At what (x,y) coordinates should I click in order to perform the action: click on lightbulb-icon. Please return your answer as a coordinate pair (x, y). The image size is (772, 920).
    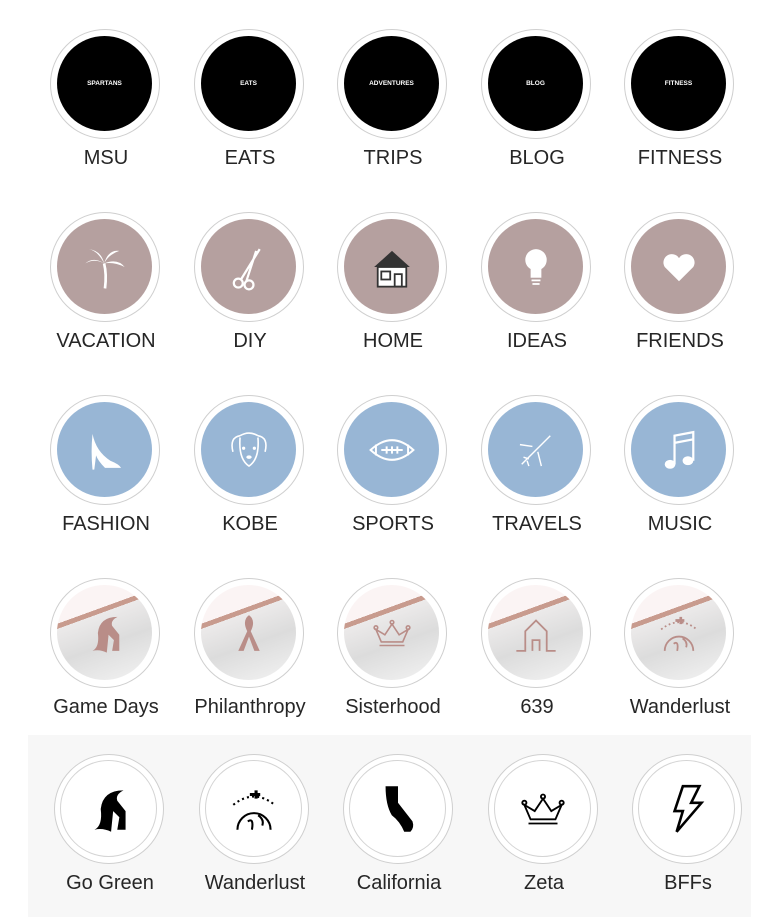
    Looking at the image, I should click on (535, 266).